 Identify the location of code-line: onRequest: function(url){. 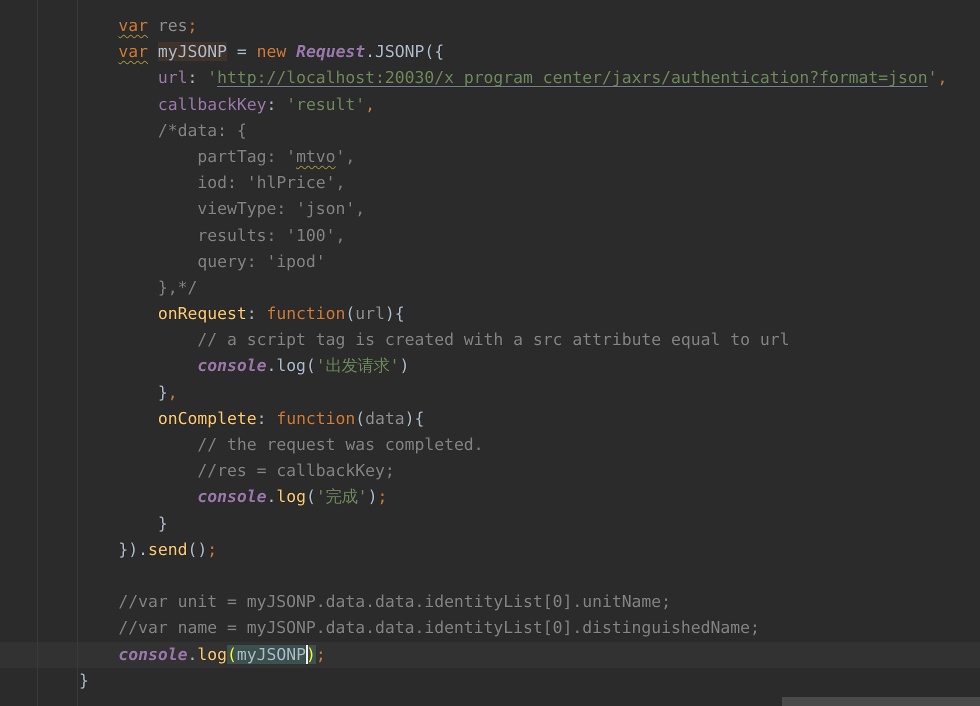
(281, 314).